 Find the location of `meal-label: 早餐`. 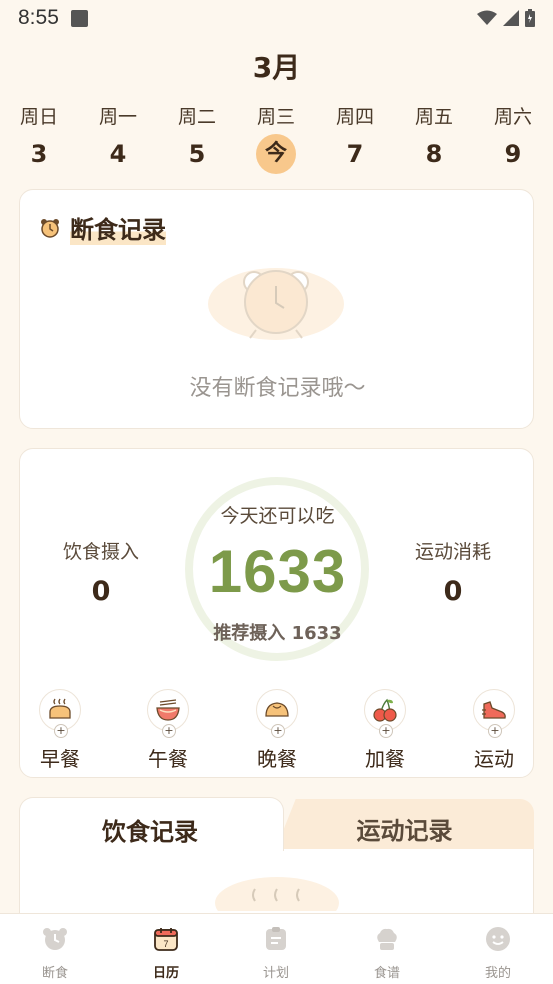

meal-label: 早餐 is located at coordinates (60, 759).